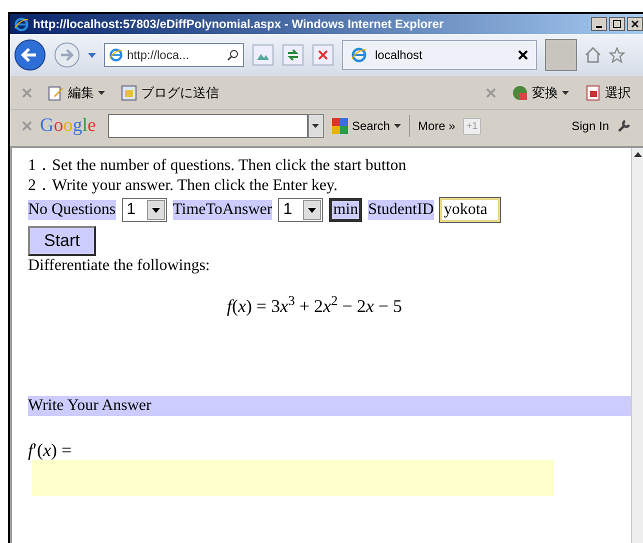  I want to click on sign-in-link: Sign In, so click(590, 126).